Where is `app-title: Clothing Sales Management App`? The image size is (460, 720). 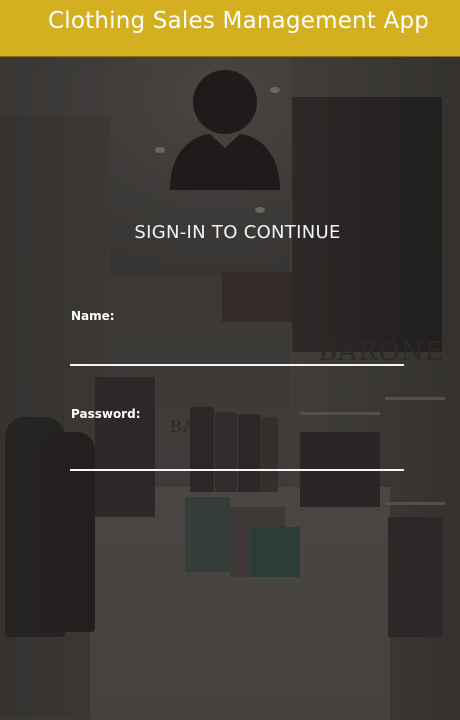 app-title: Clothing Sales Management App is located at coordinates (239, 21).